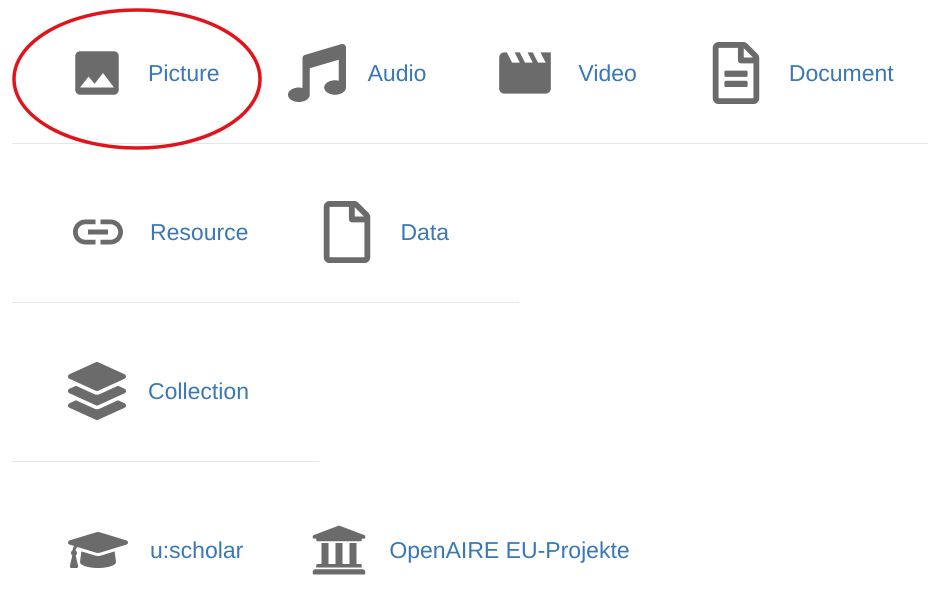 The image size is (934, 590). What do you see at coordinates (799, 73) in the screenshot?
I see `category-link: Document` at bounding box center [799, 73].